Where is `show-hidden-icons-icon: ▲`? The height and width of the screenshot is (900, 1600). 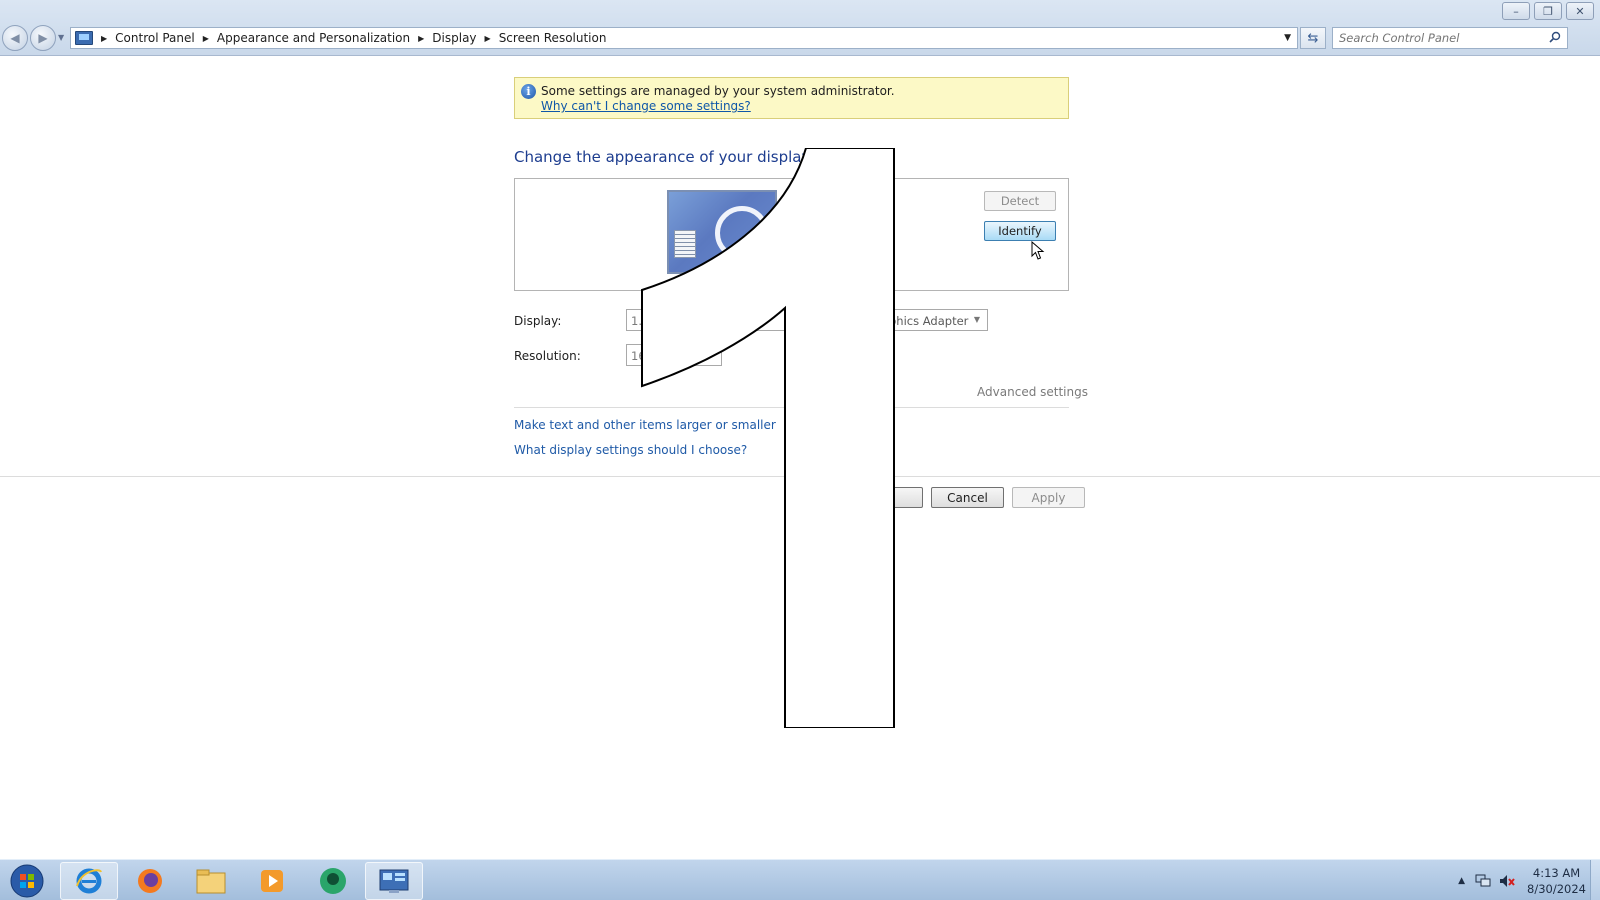
show-hidden-icons-icon: ▲ is located at coordinates (1461, 881).